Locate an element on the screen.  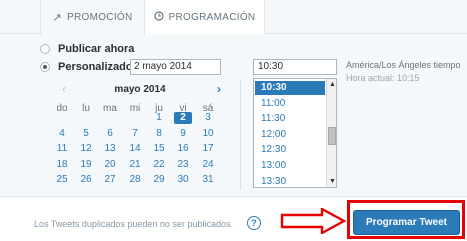
calendar-day: 20 is located at coordinates (110, 165).